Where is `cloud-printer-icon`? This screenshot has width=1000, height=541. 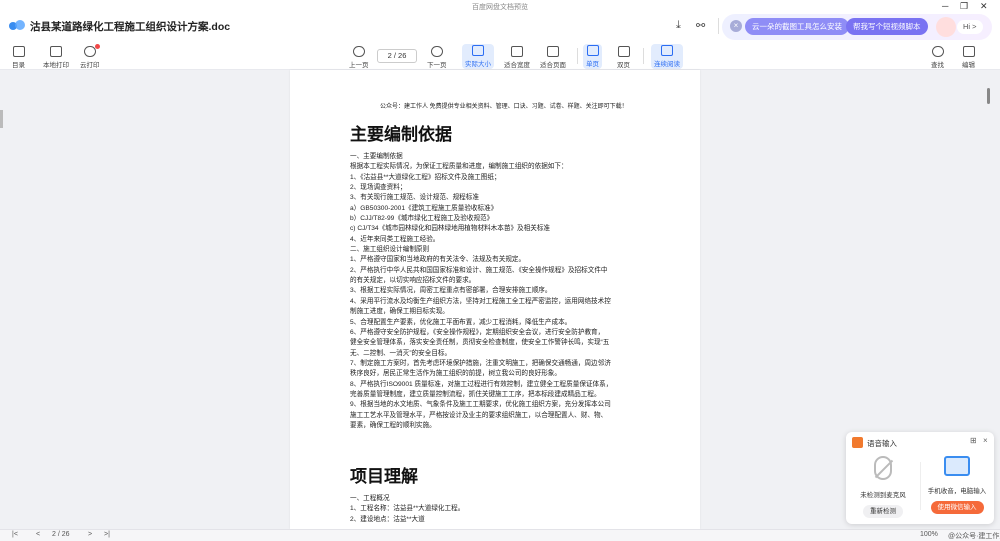 cloud-printer-icon is located at coordinates (89, 51).